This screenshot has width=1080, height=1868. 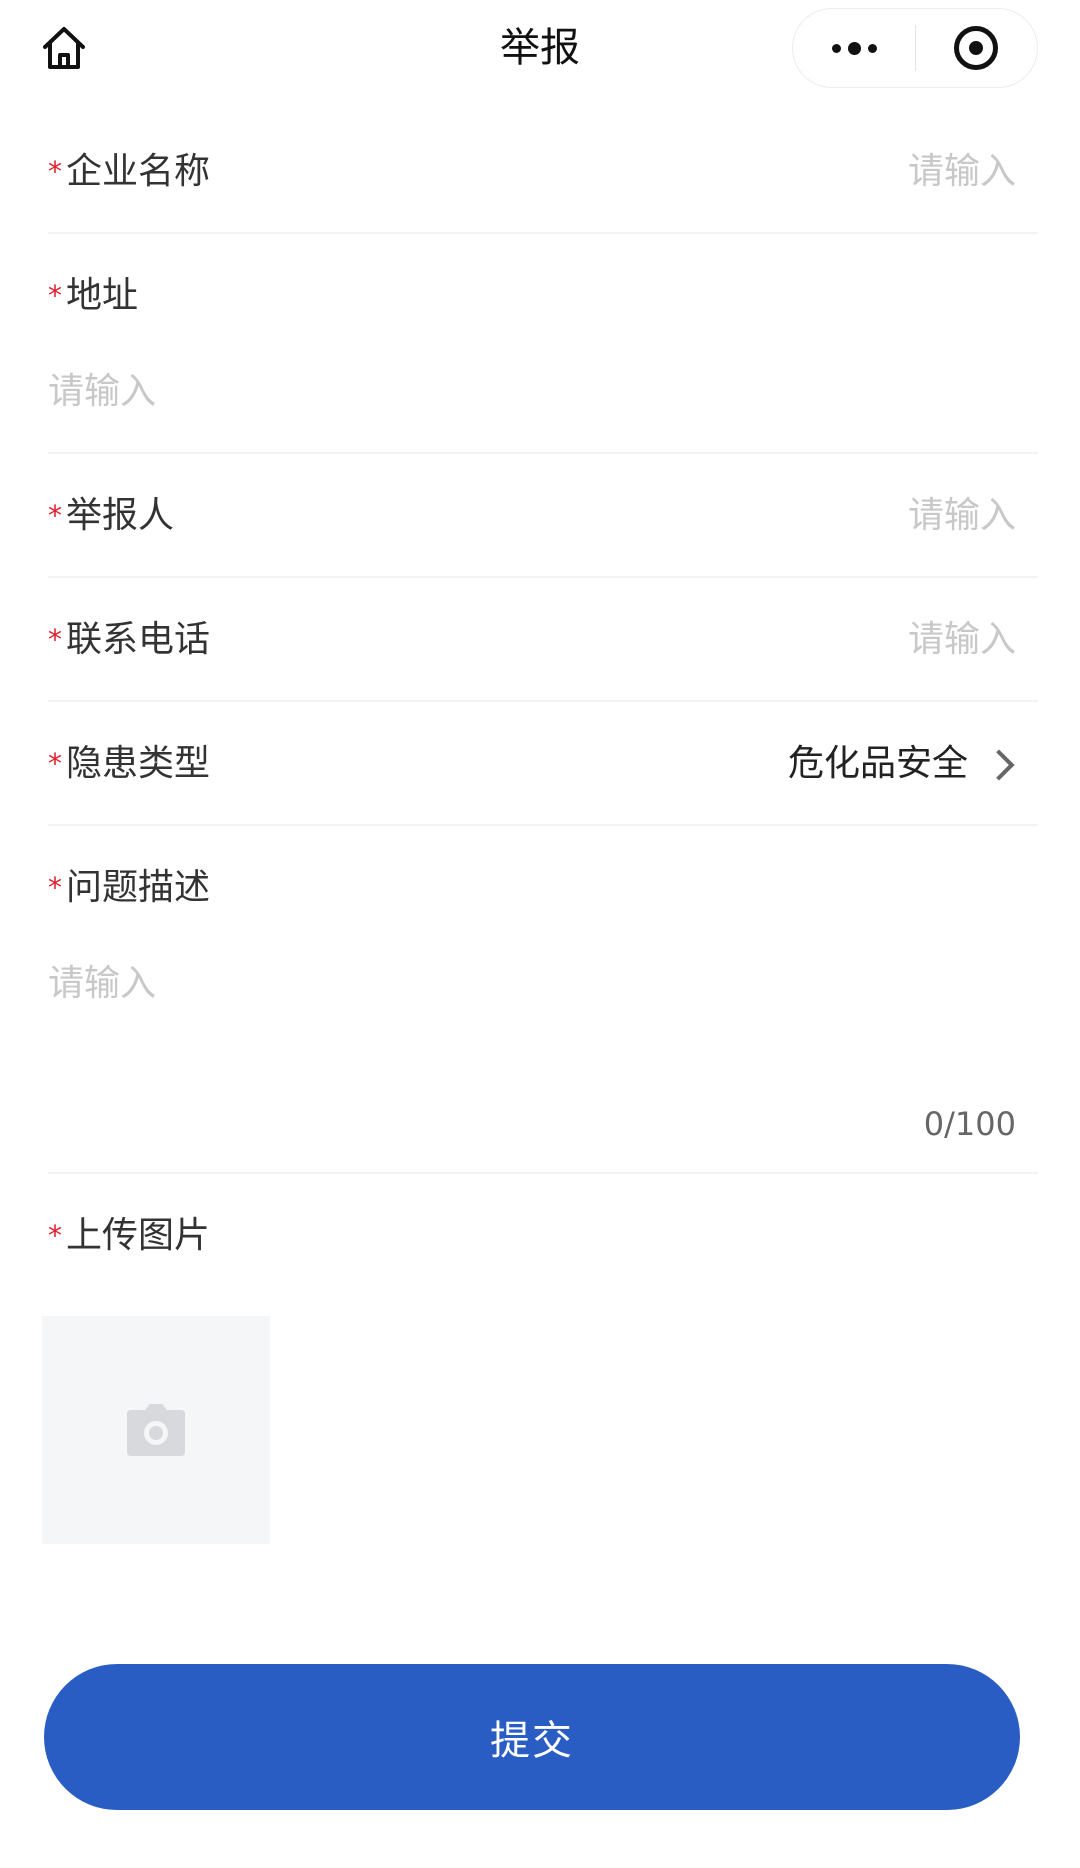 What do you see at coordinates (93, 295) in the screenshot?
I see `address-label: * 地址` at bounding box center [93, 295].